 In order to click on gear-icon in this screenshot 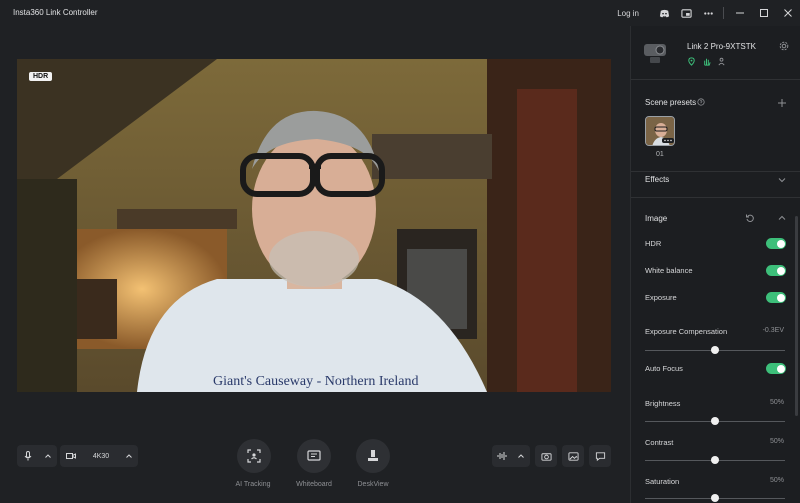, I will do `click(784, 46)`.